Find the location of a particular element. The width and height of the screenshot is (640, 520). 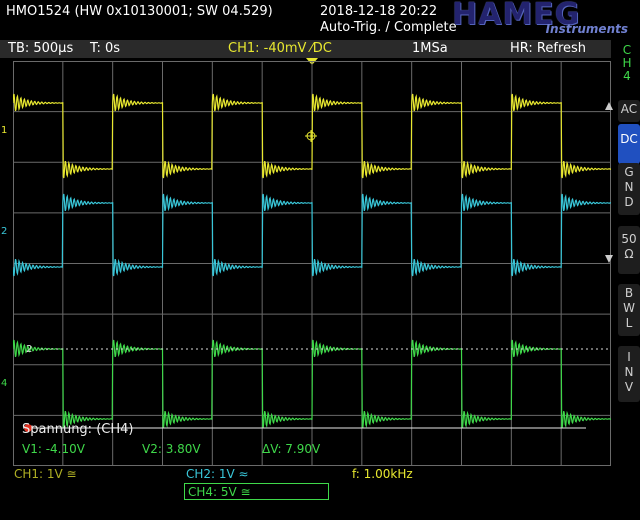

side-channel-label: C H 4 is located at coordinates (627, 63).